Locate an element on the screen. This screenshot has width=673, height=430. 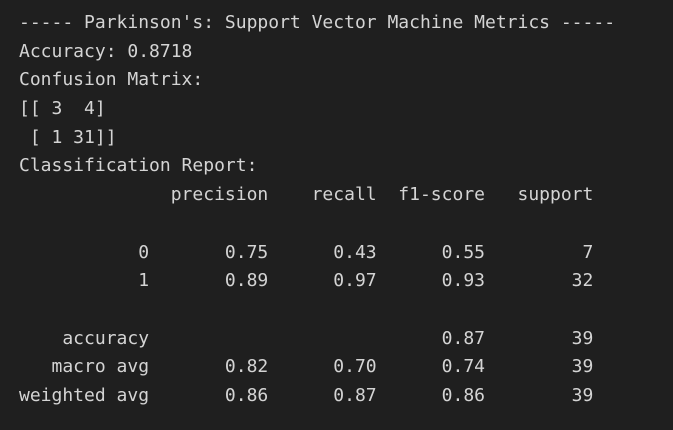
report-row-weighted-avg: weighted avg 0.86 0.87 0.86 39 is located at coordinates (306, 395).